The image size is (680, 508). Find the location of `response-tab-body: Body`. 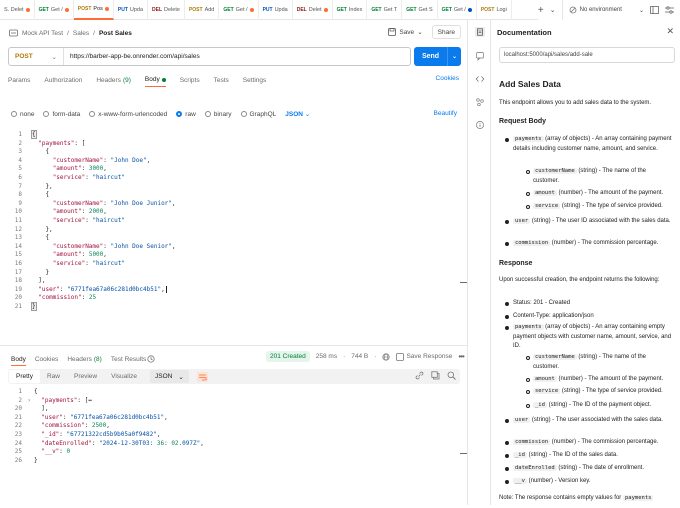

response-tab-body: Body is located at coordinates (18, 359).